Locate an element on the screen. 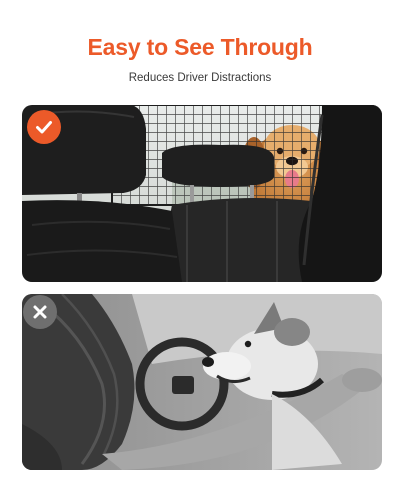 The width and height of the screenshot is (400, 500). cross-badge is located at coordinates (40, 312).